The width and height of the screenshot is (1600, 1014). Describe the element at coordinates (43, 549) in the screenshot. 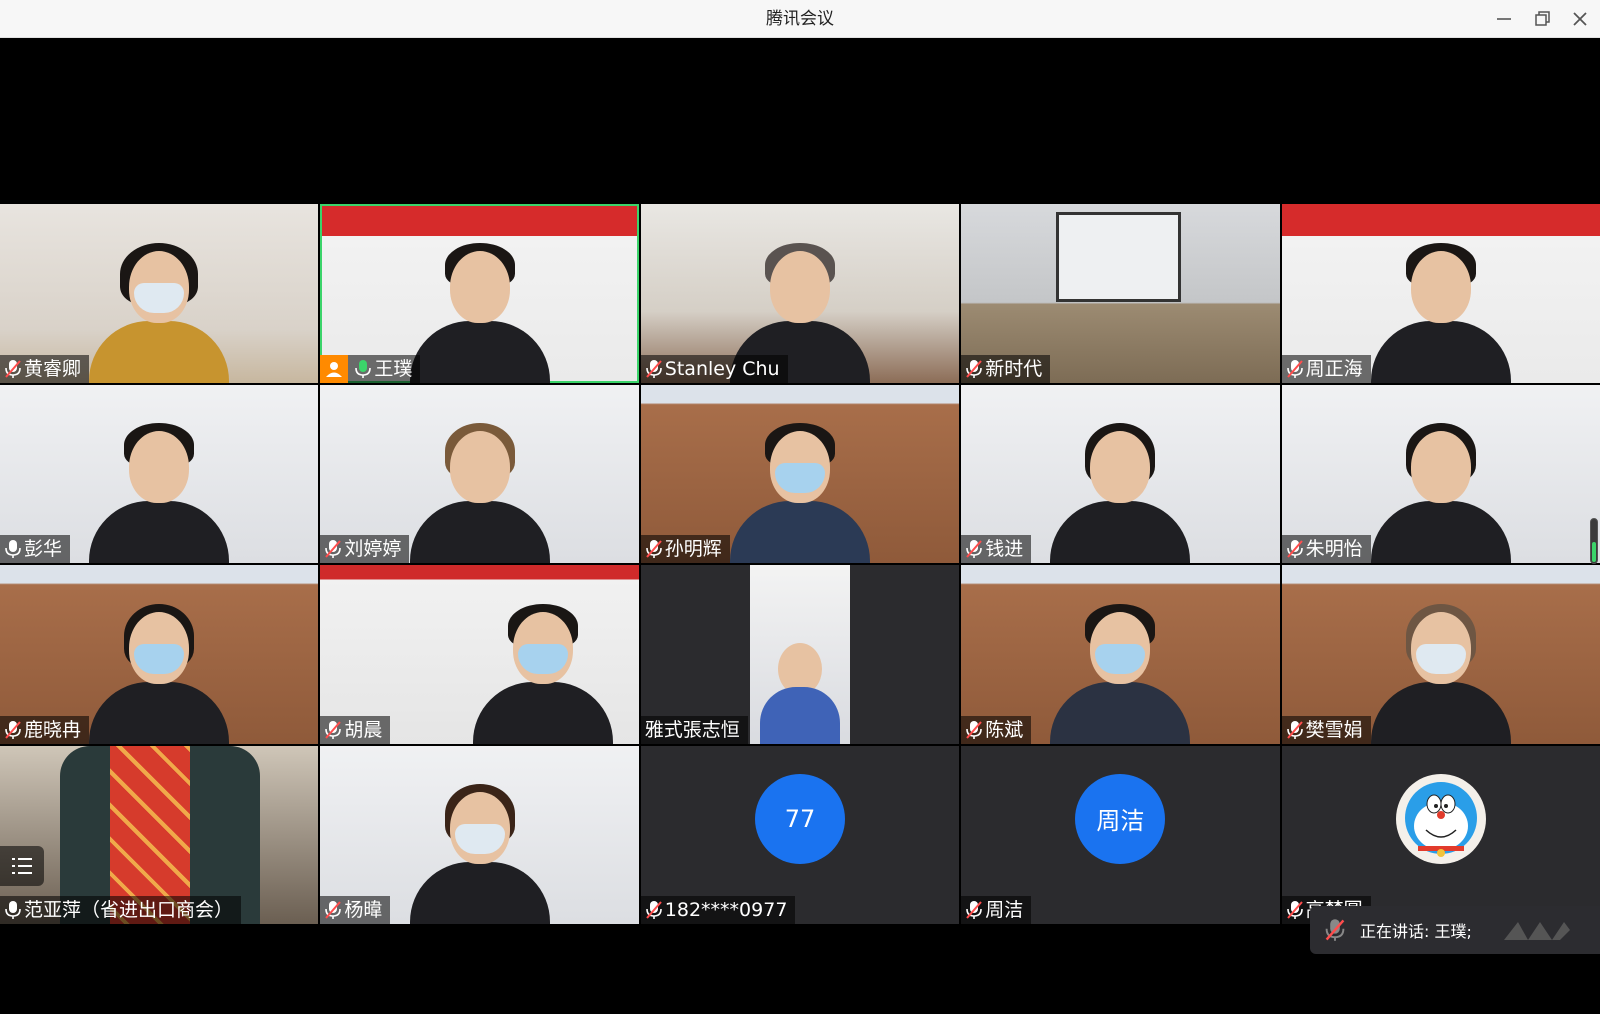

I see `participant-name: 彭华` at that location.